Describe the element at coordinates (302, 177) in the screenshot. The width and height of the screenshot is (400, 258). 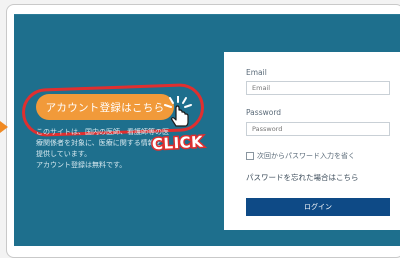
I see `forgot-password-link: パスワードを忘れた場合はこちら` at that location.